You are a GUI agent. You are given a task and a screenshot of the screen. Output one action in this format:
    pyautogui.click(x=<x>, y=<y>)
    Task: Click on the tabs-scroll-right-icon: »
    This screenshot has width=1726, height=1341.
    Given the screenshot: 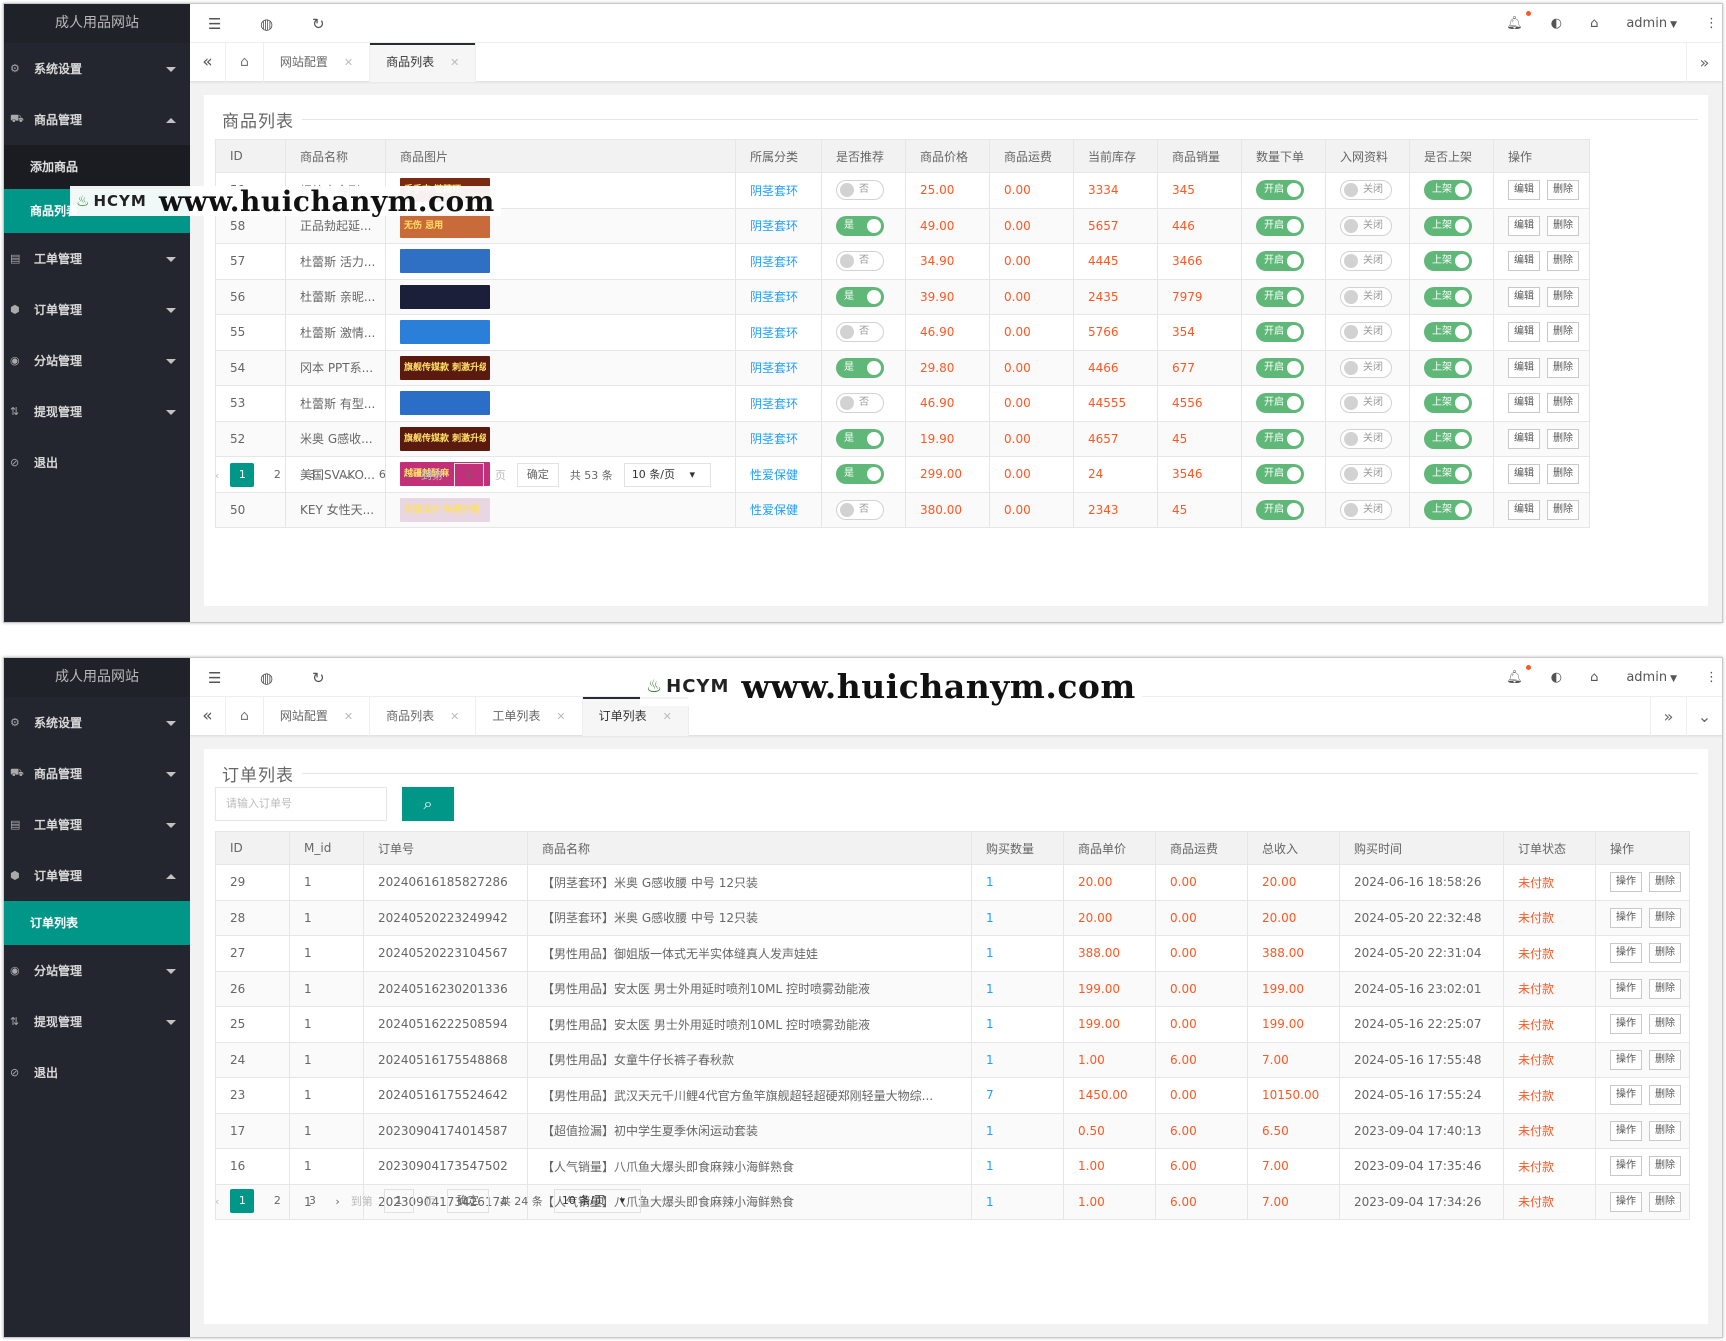 What is the action you would take?
    pyautogui.click(x=1668, y=716)
    